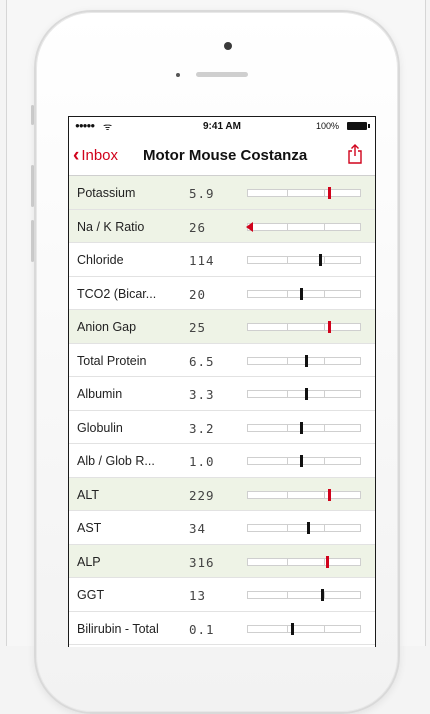  Describe the element at coordinates (222, 155) in the screenshot. I see `navigation-bar: ‹ Inbox Motor Mouse Costanza` at that location.